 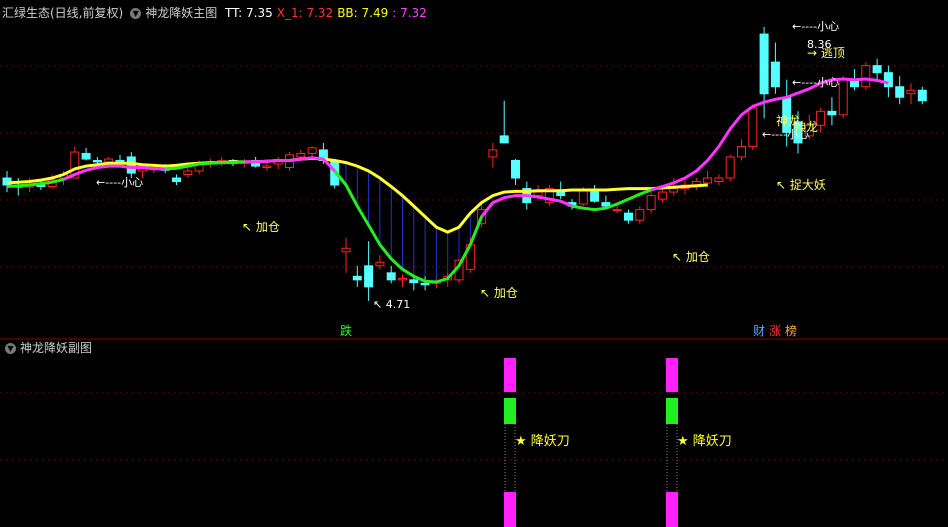 What do you see at coordinates (826, 53) in the screenshot?
I see `annotation-escape: → 逃顶` at bounding box center [826, 53].